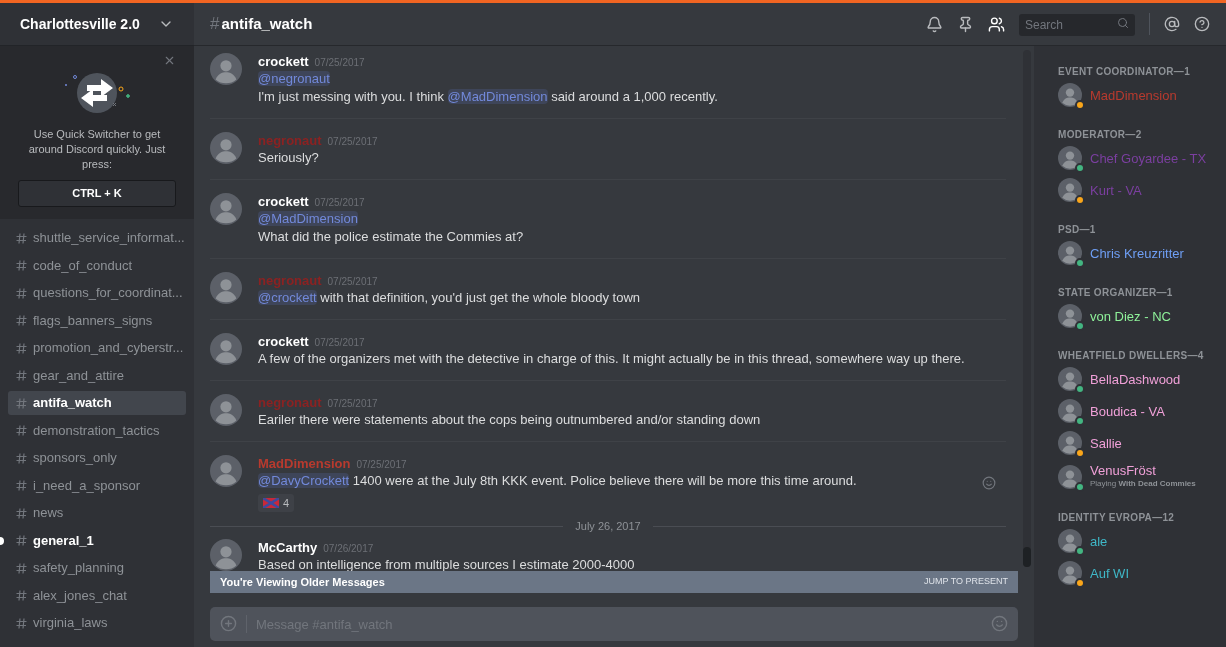 The width and height of the screenshot is (1226, 647). I want to click on member-group-title: PSD—1, so click(1077, 229).